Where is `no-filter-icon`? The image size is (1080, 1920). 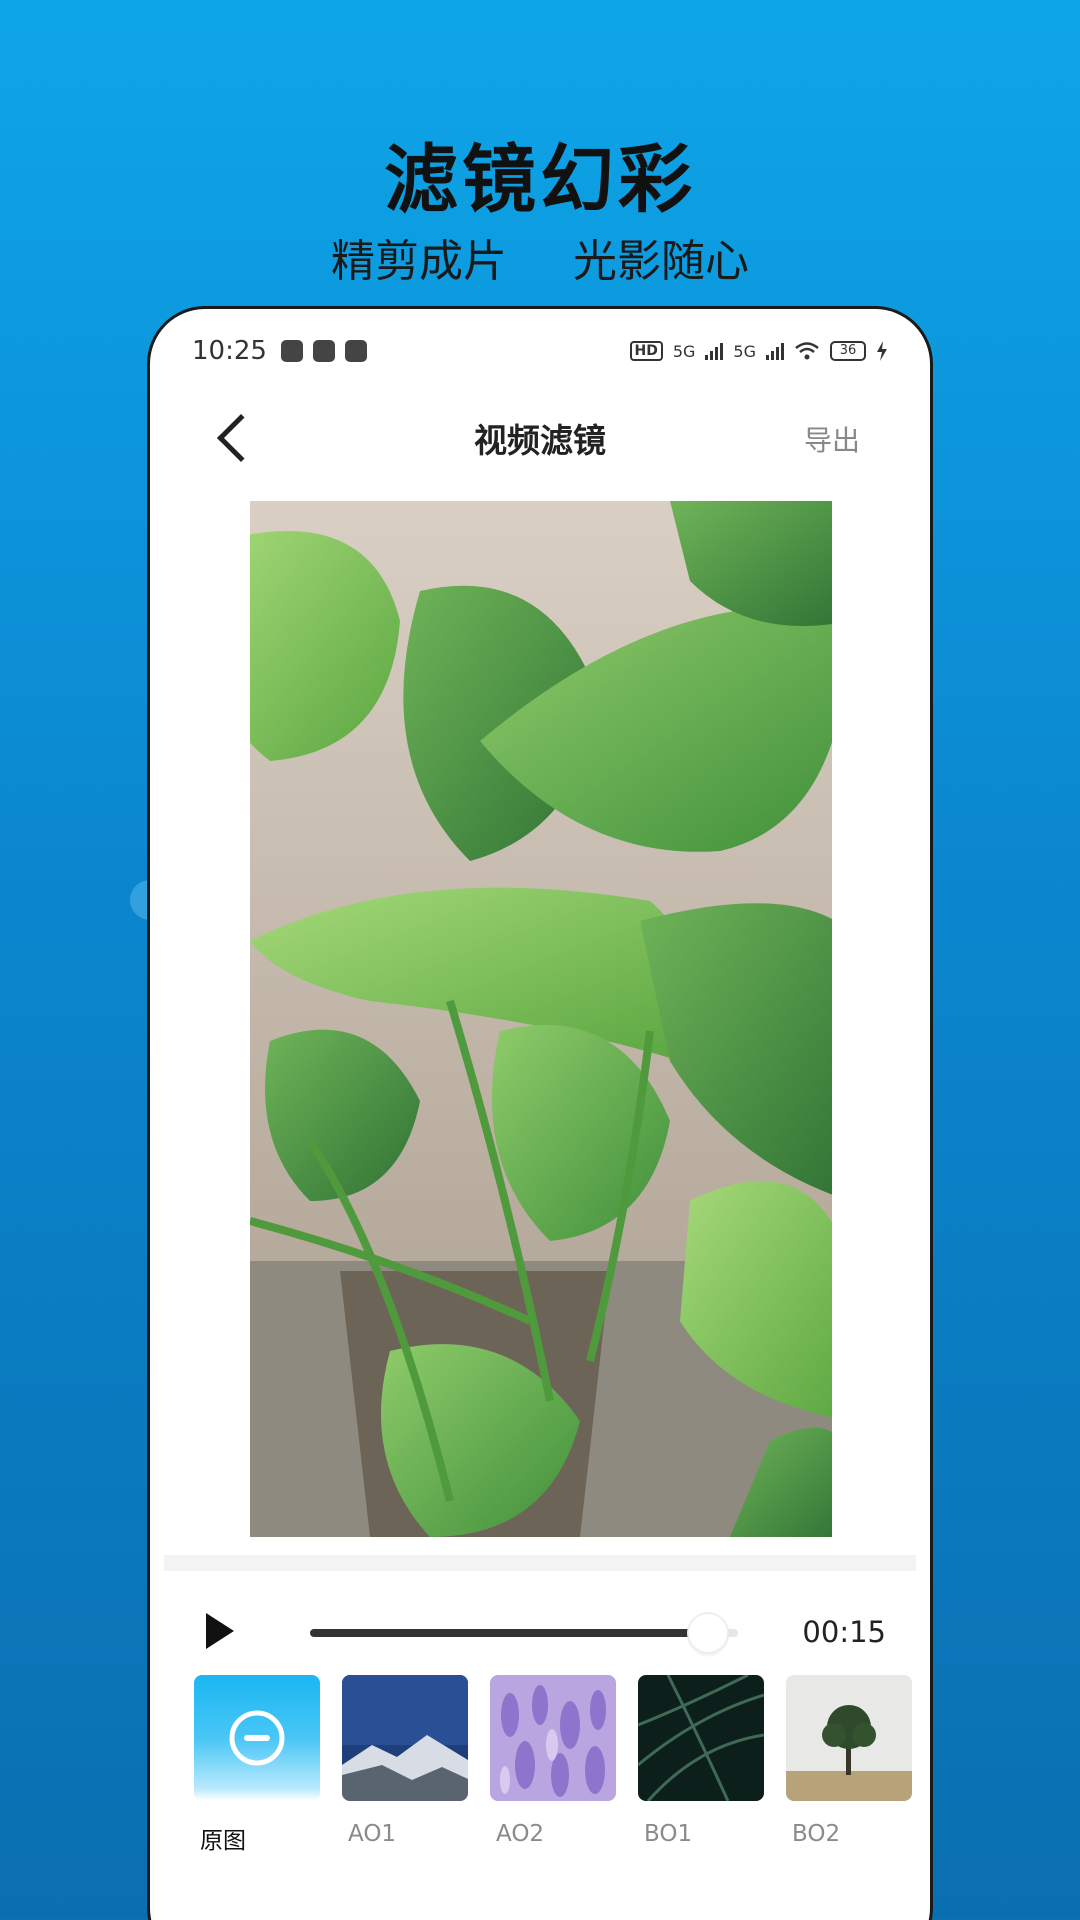 no-filter-icon is located at coordinates (257, 1738).